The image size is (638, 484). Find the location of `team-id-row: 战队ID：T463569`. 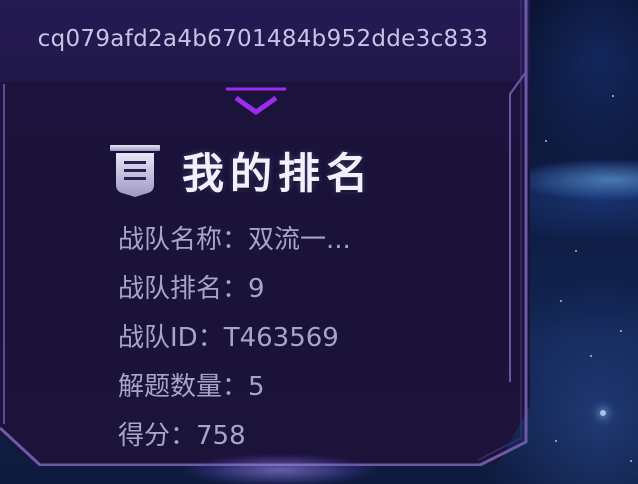

team-id-row: 战队ID：T463569 is located at coordinates (234, 342).